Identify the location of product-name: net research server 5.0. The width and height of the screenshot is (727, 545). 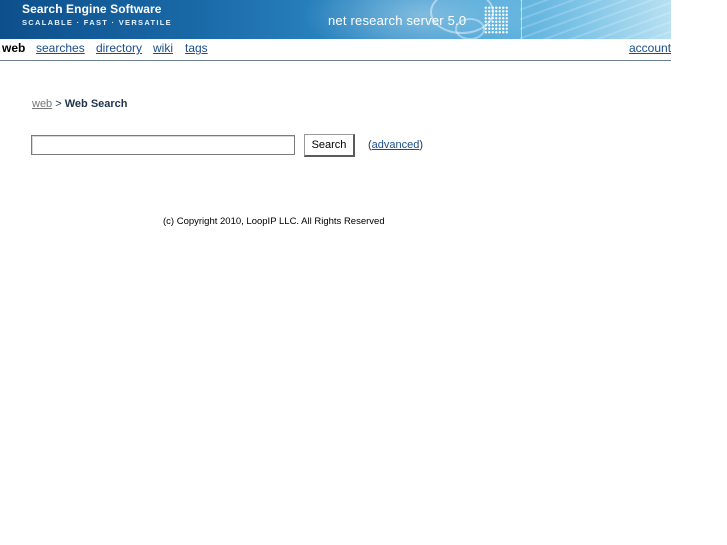
(397, 20).